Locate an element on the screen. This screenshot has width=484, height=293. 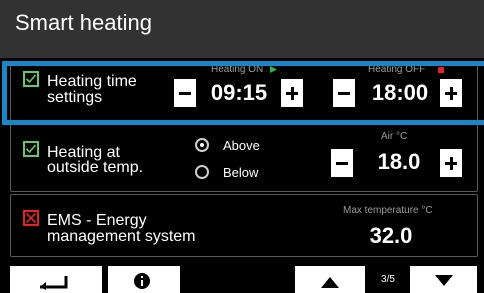
outside-temp-label-line1: Heating at is located at coordinates (83, 152).